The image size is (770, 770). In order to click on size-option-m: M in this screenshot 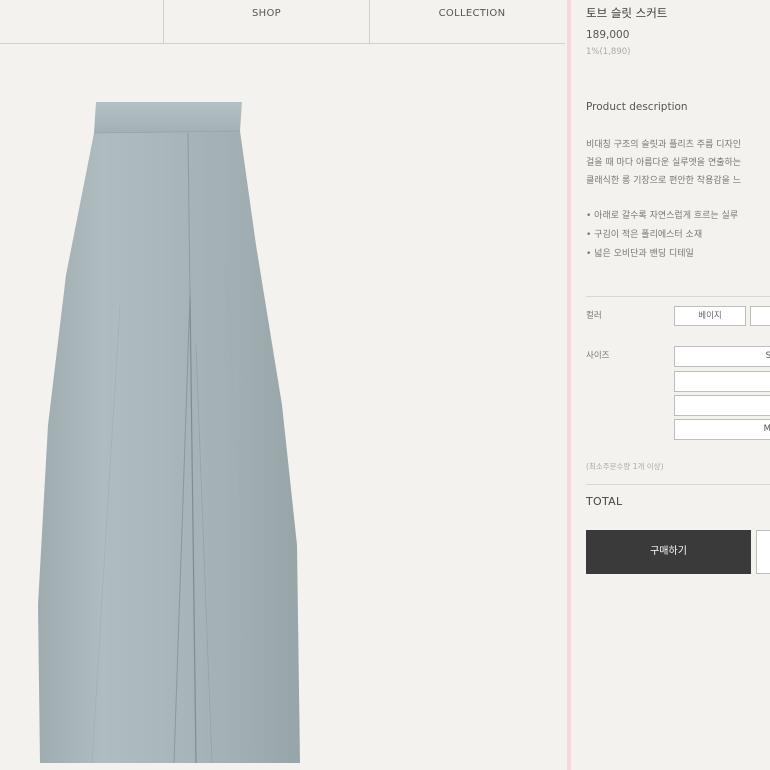, I will do `click(722, 429)`.